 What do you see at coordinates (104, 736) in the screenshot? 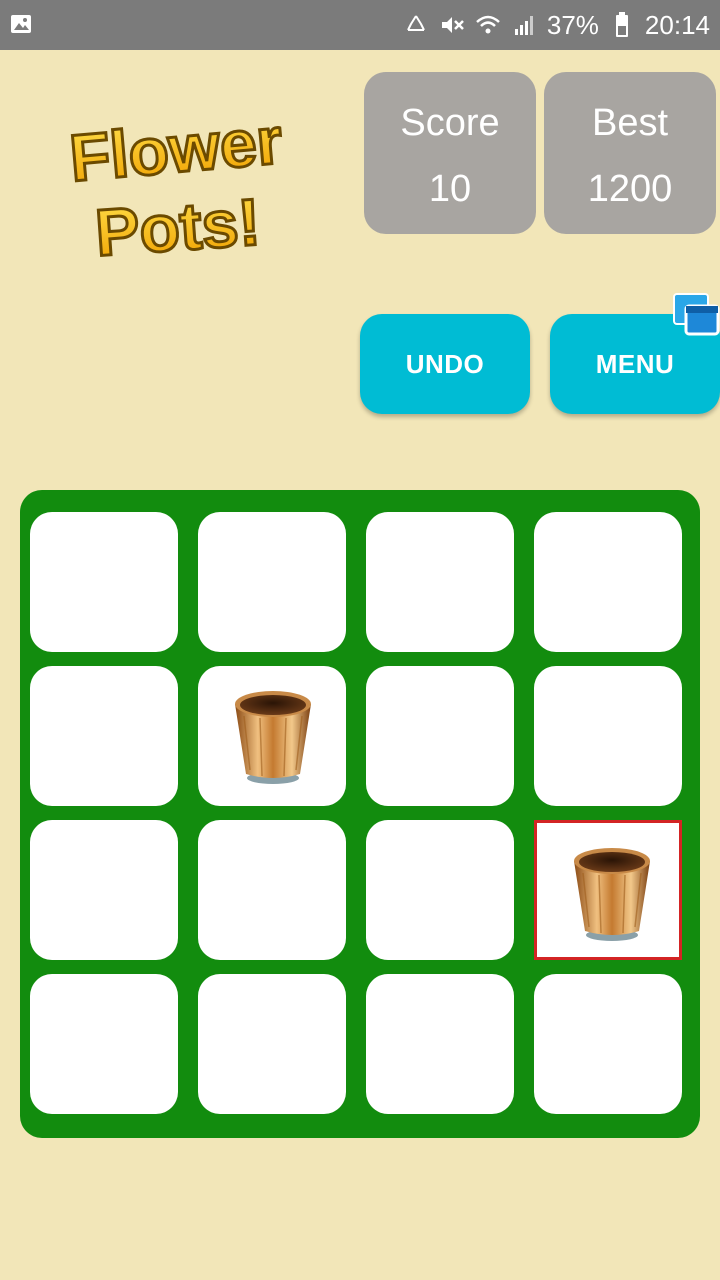
I see `board-tile-r2-c1` at bounding box center [104, 736].